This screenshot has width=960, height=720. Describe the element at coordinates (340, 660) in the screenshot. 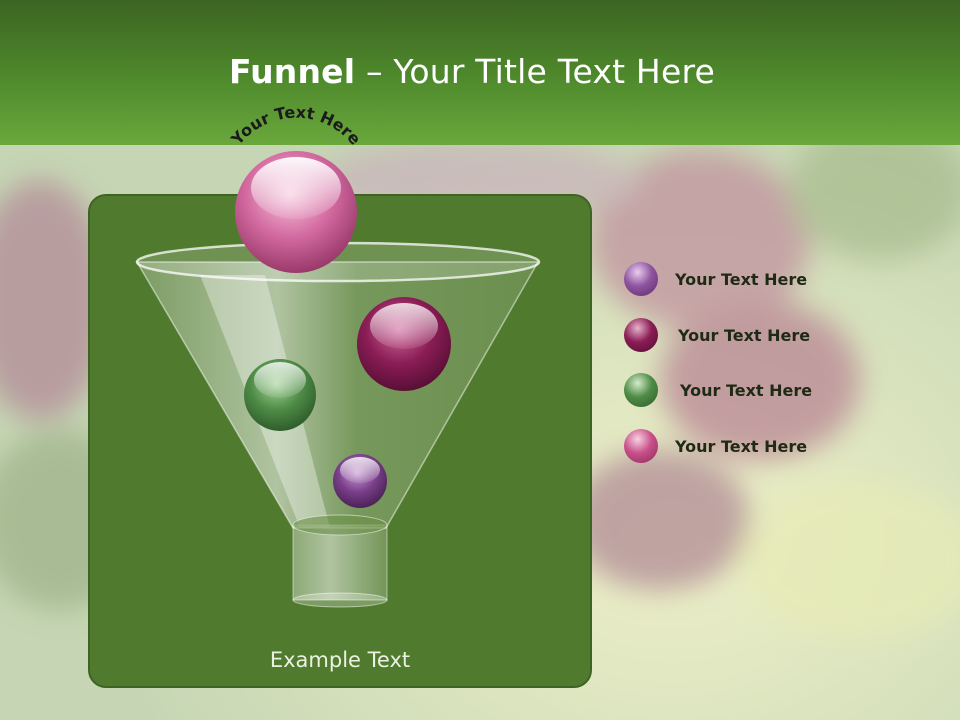

I see `example-text: Example Text` at that location.